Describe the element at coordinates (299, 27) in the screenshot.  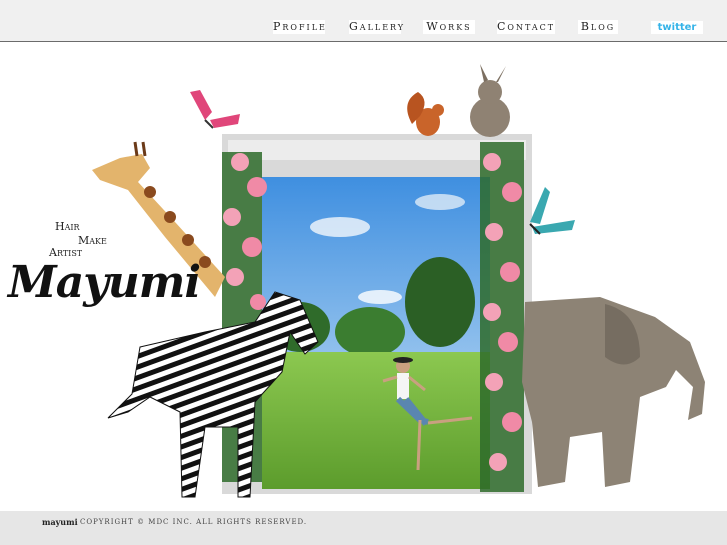
I see `nav-profile: Profile` at that location.